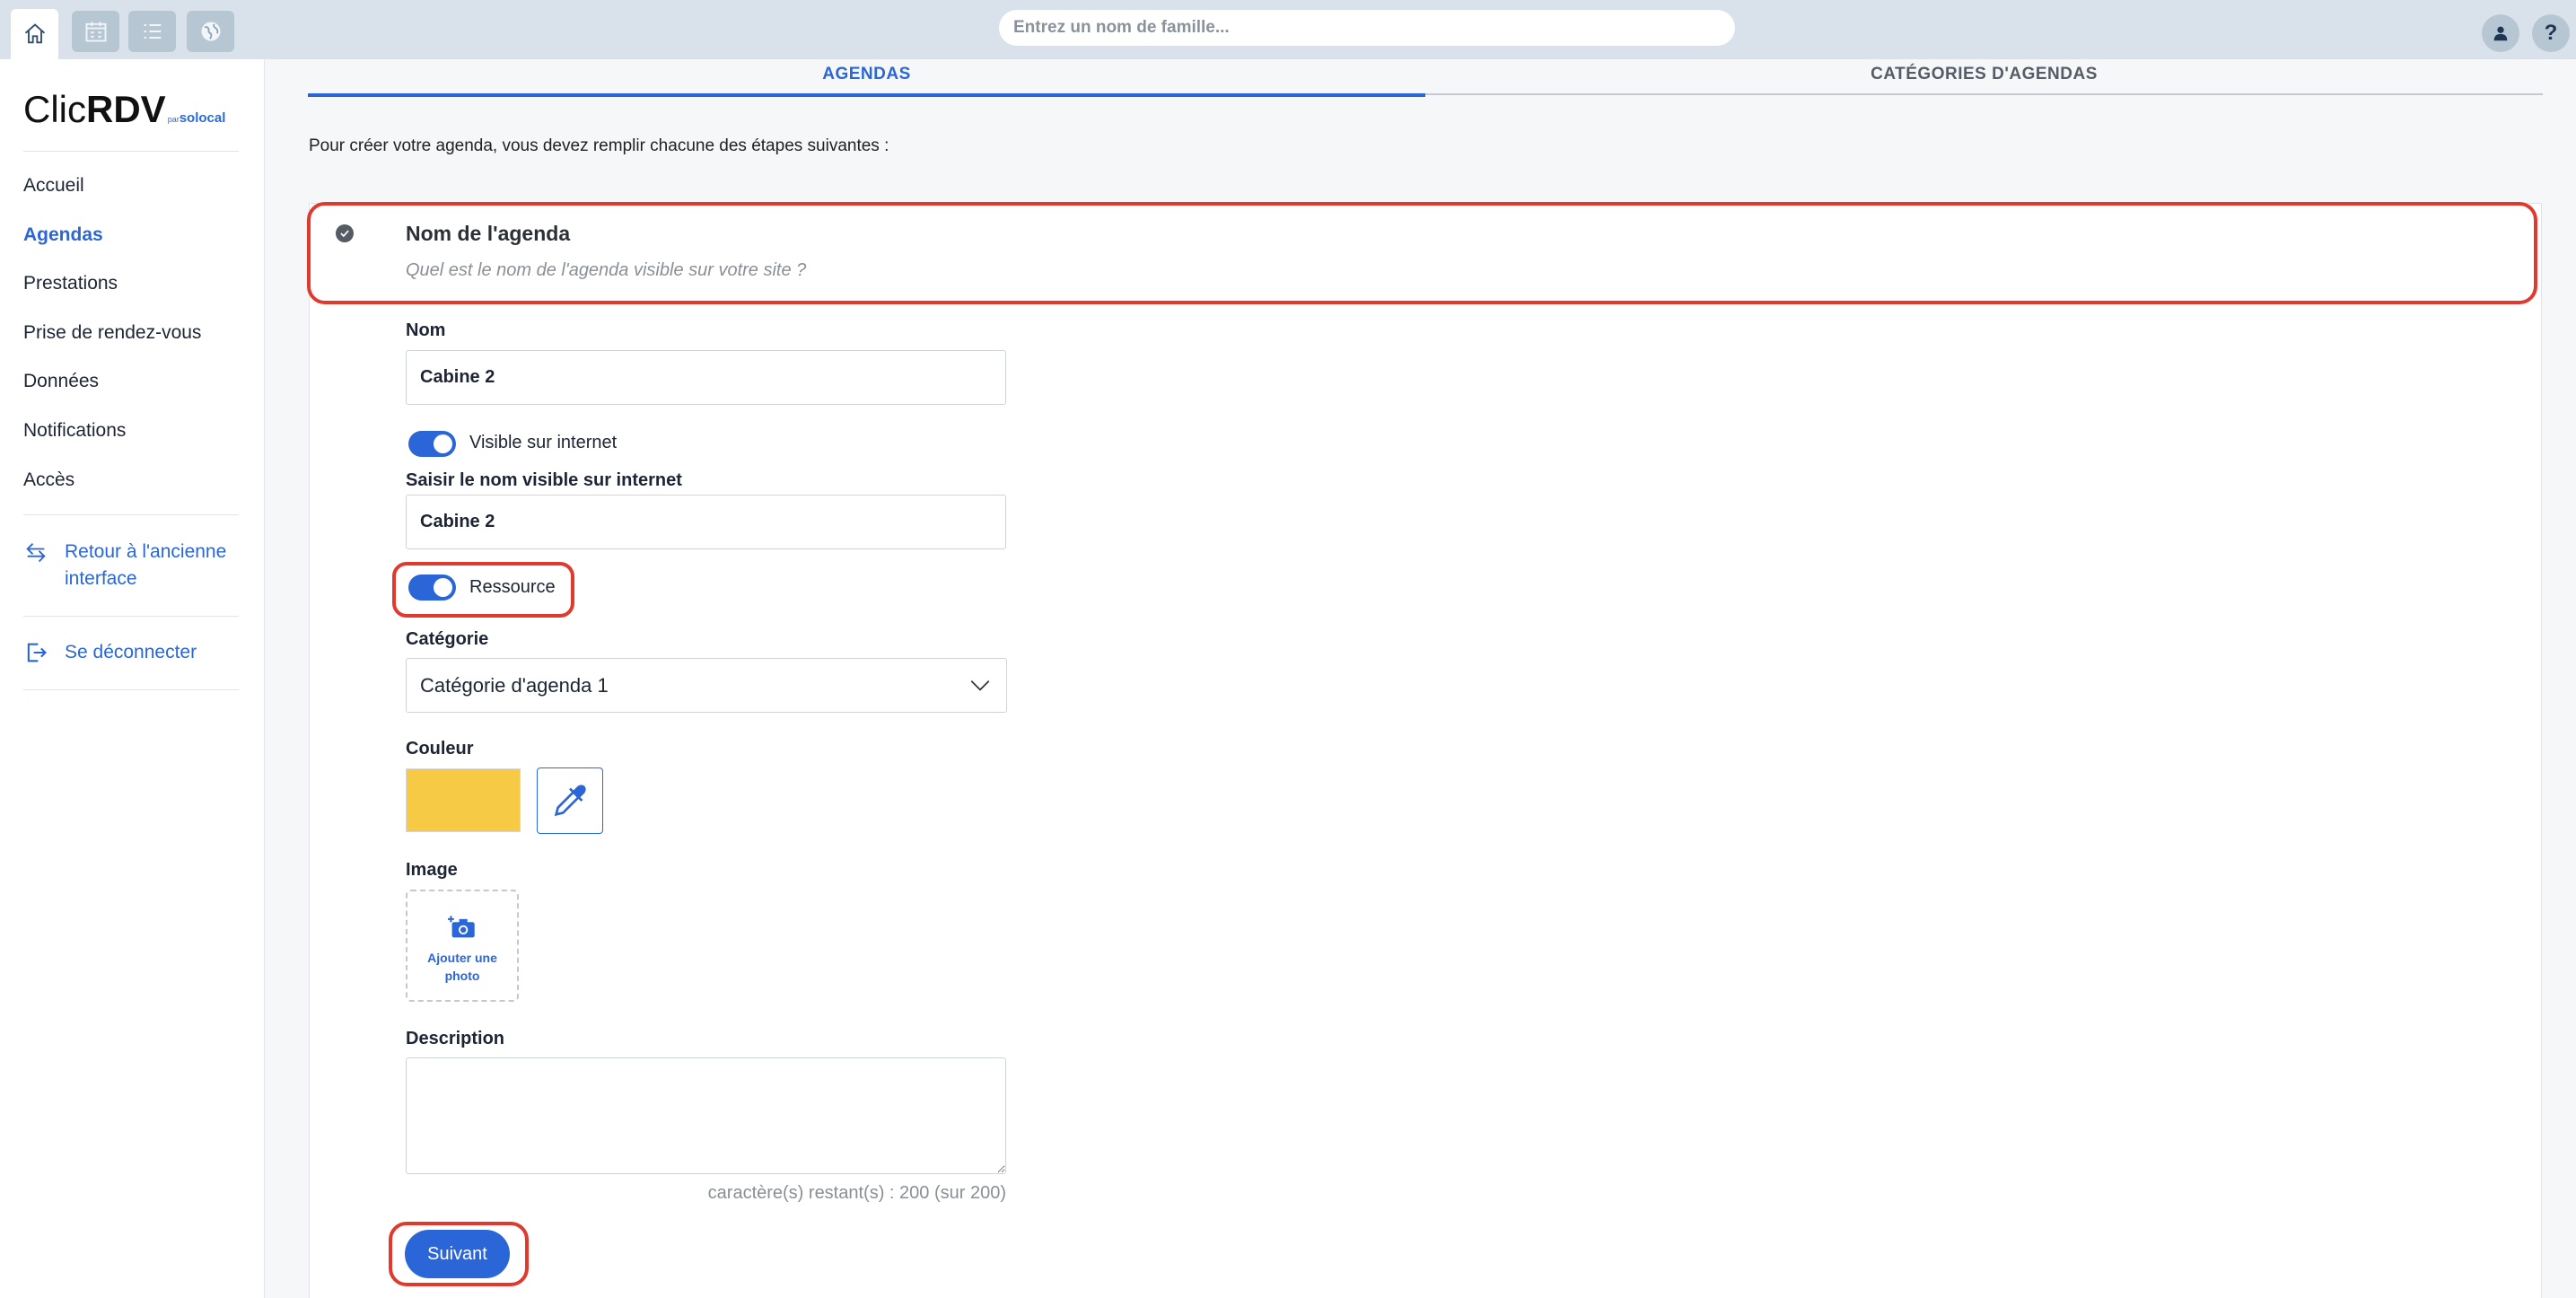  What do you see at coordinates (462, 946) in the screenshot?
I see `add-photo-button: Ajouter une photo` at bounding box center [462, 946].